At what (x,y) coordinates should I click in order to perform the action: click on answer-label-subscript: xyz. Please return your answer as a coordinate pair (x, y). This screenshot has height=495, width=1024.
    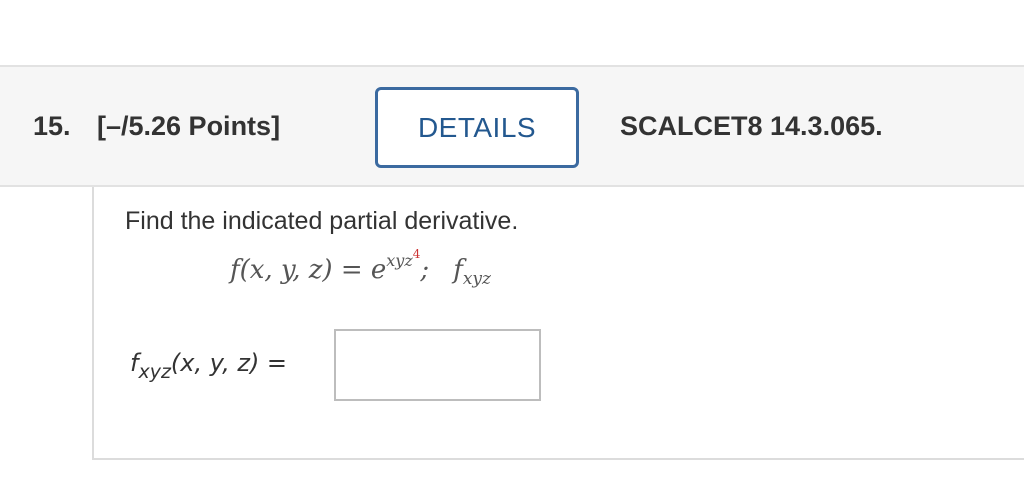
    Looking at the image, I should click on (154, 372).